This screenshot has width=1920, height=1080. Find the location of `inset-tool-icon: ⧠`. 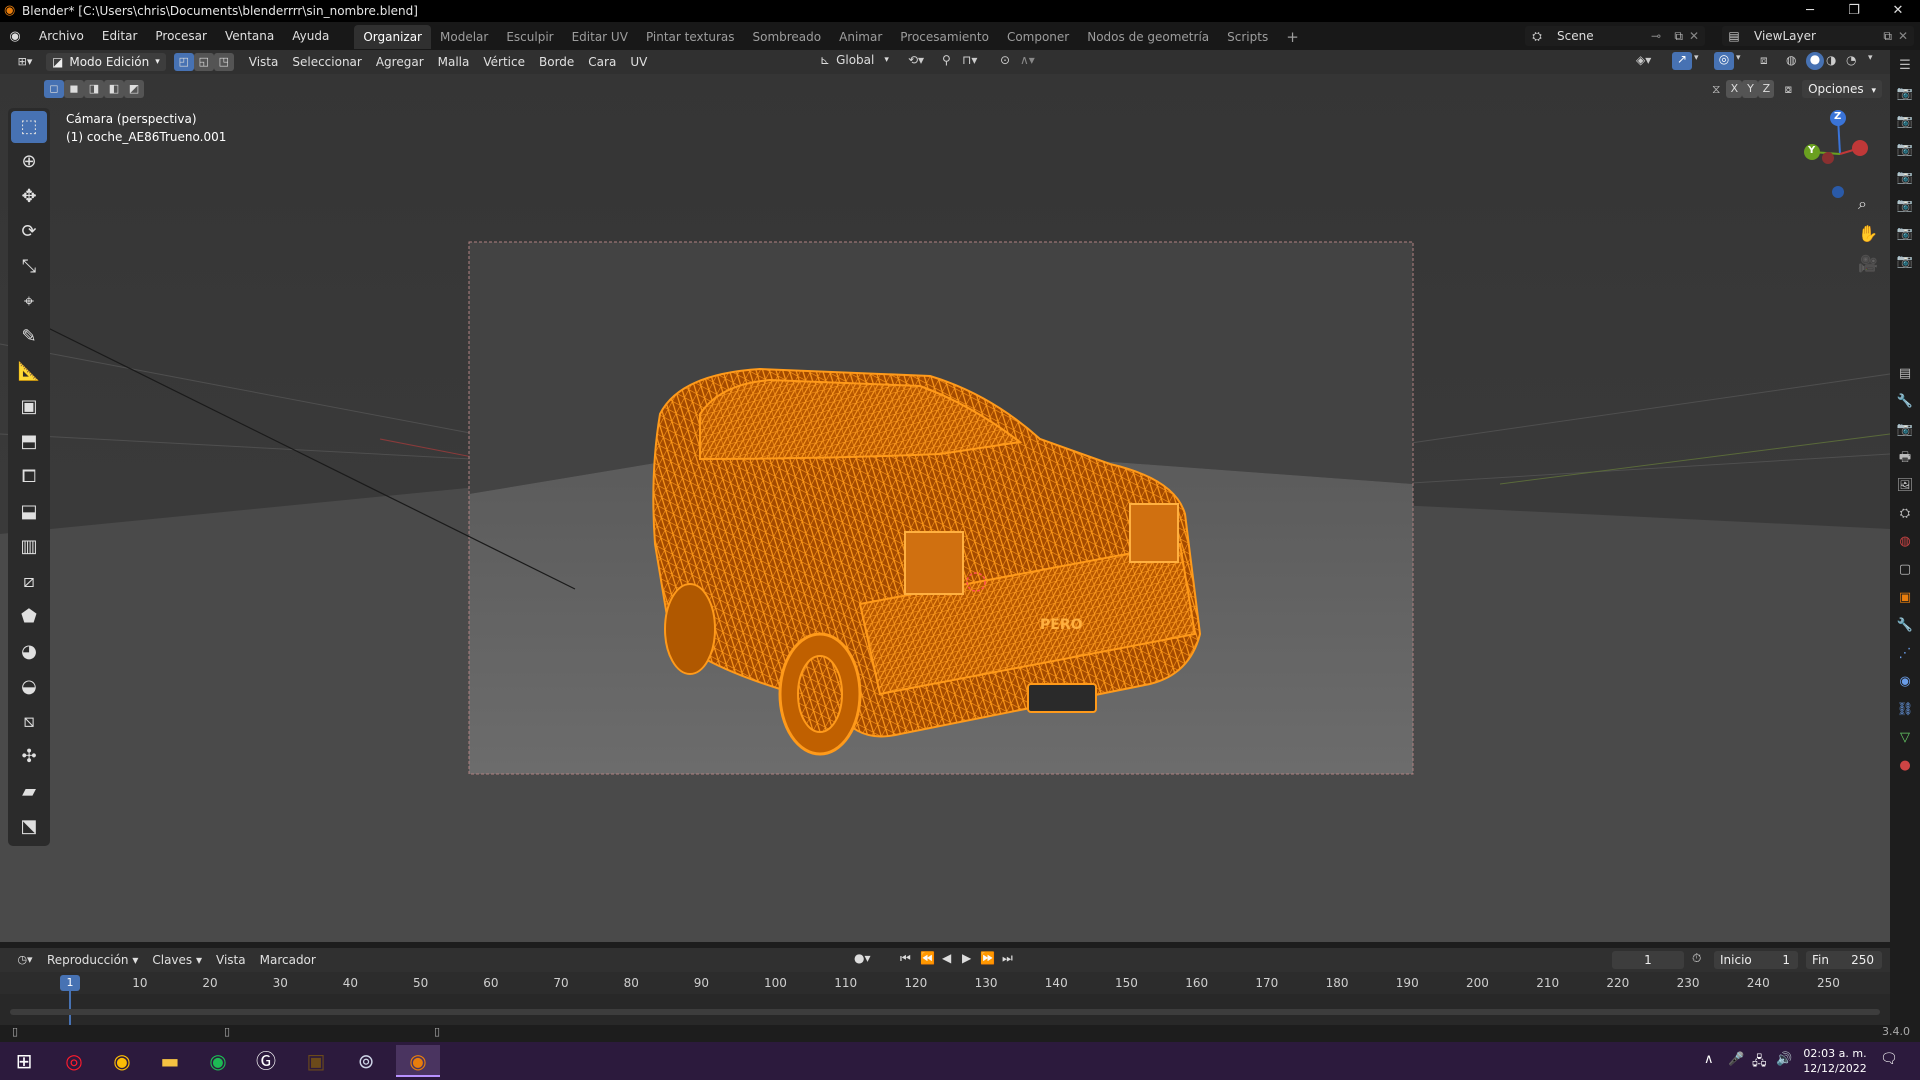

inset-tool-icon: ⧠ is located at coordinates (29, 477).